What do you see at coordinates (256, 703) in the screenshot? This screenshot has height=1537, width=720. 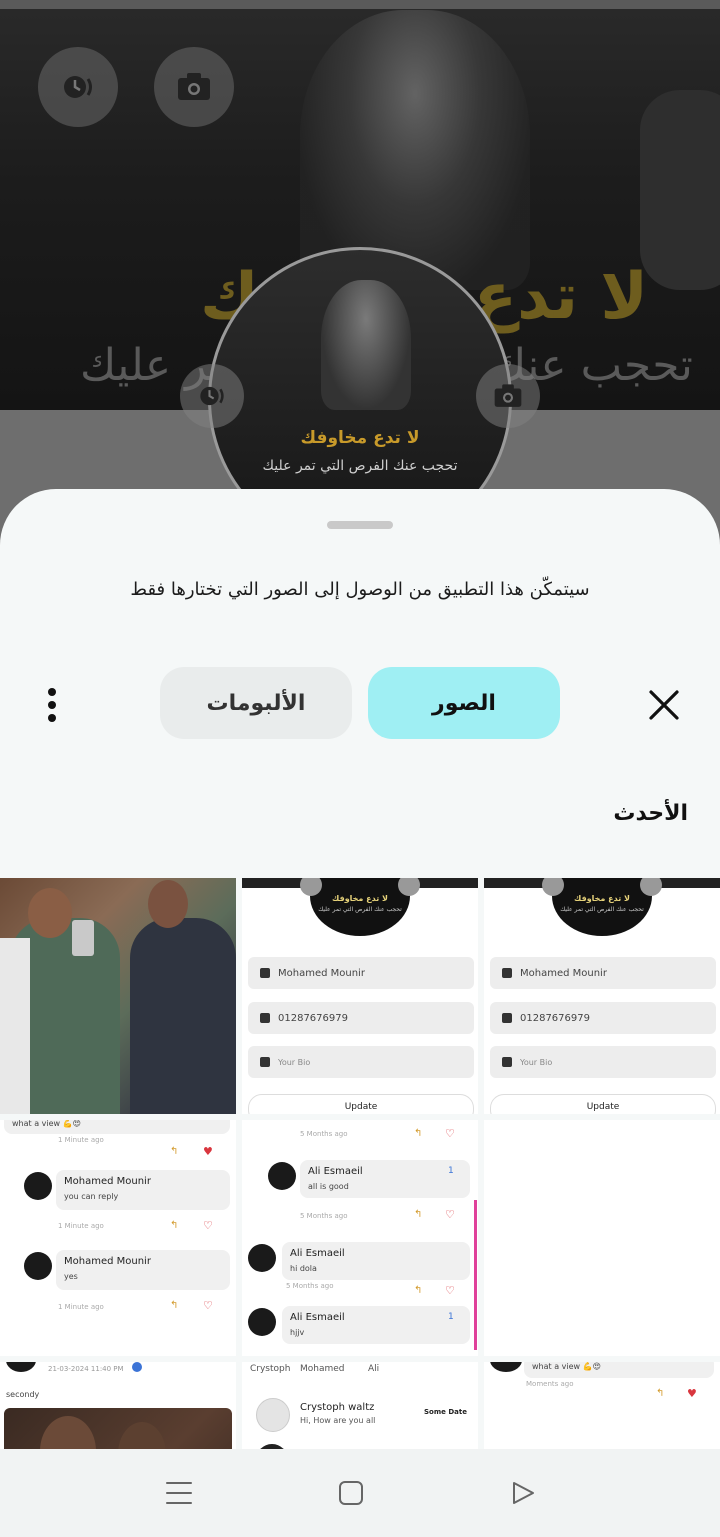 I see `tab-albums: الألبومات` at bounding box center [256, 703].